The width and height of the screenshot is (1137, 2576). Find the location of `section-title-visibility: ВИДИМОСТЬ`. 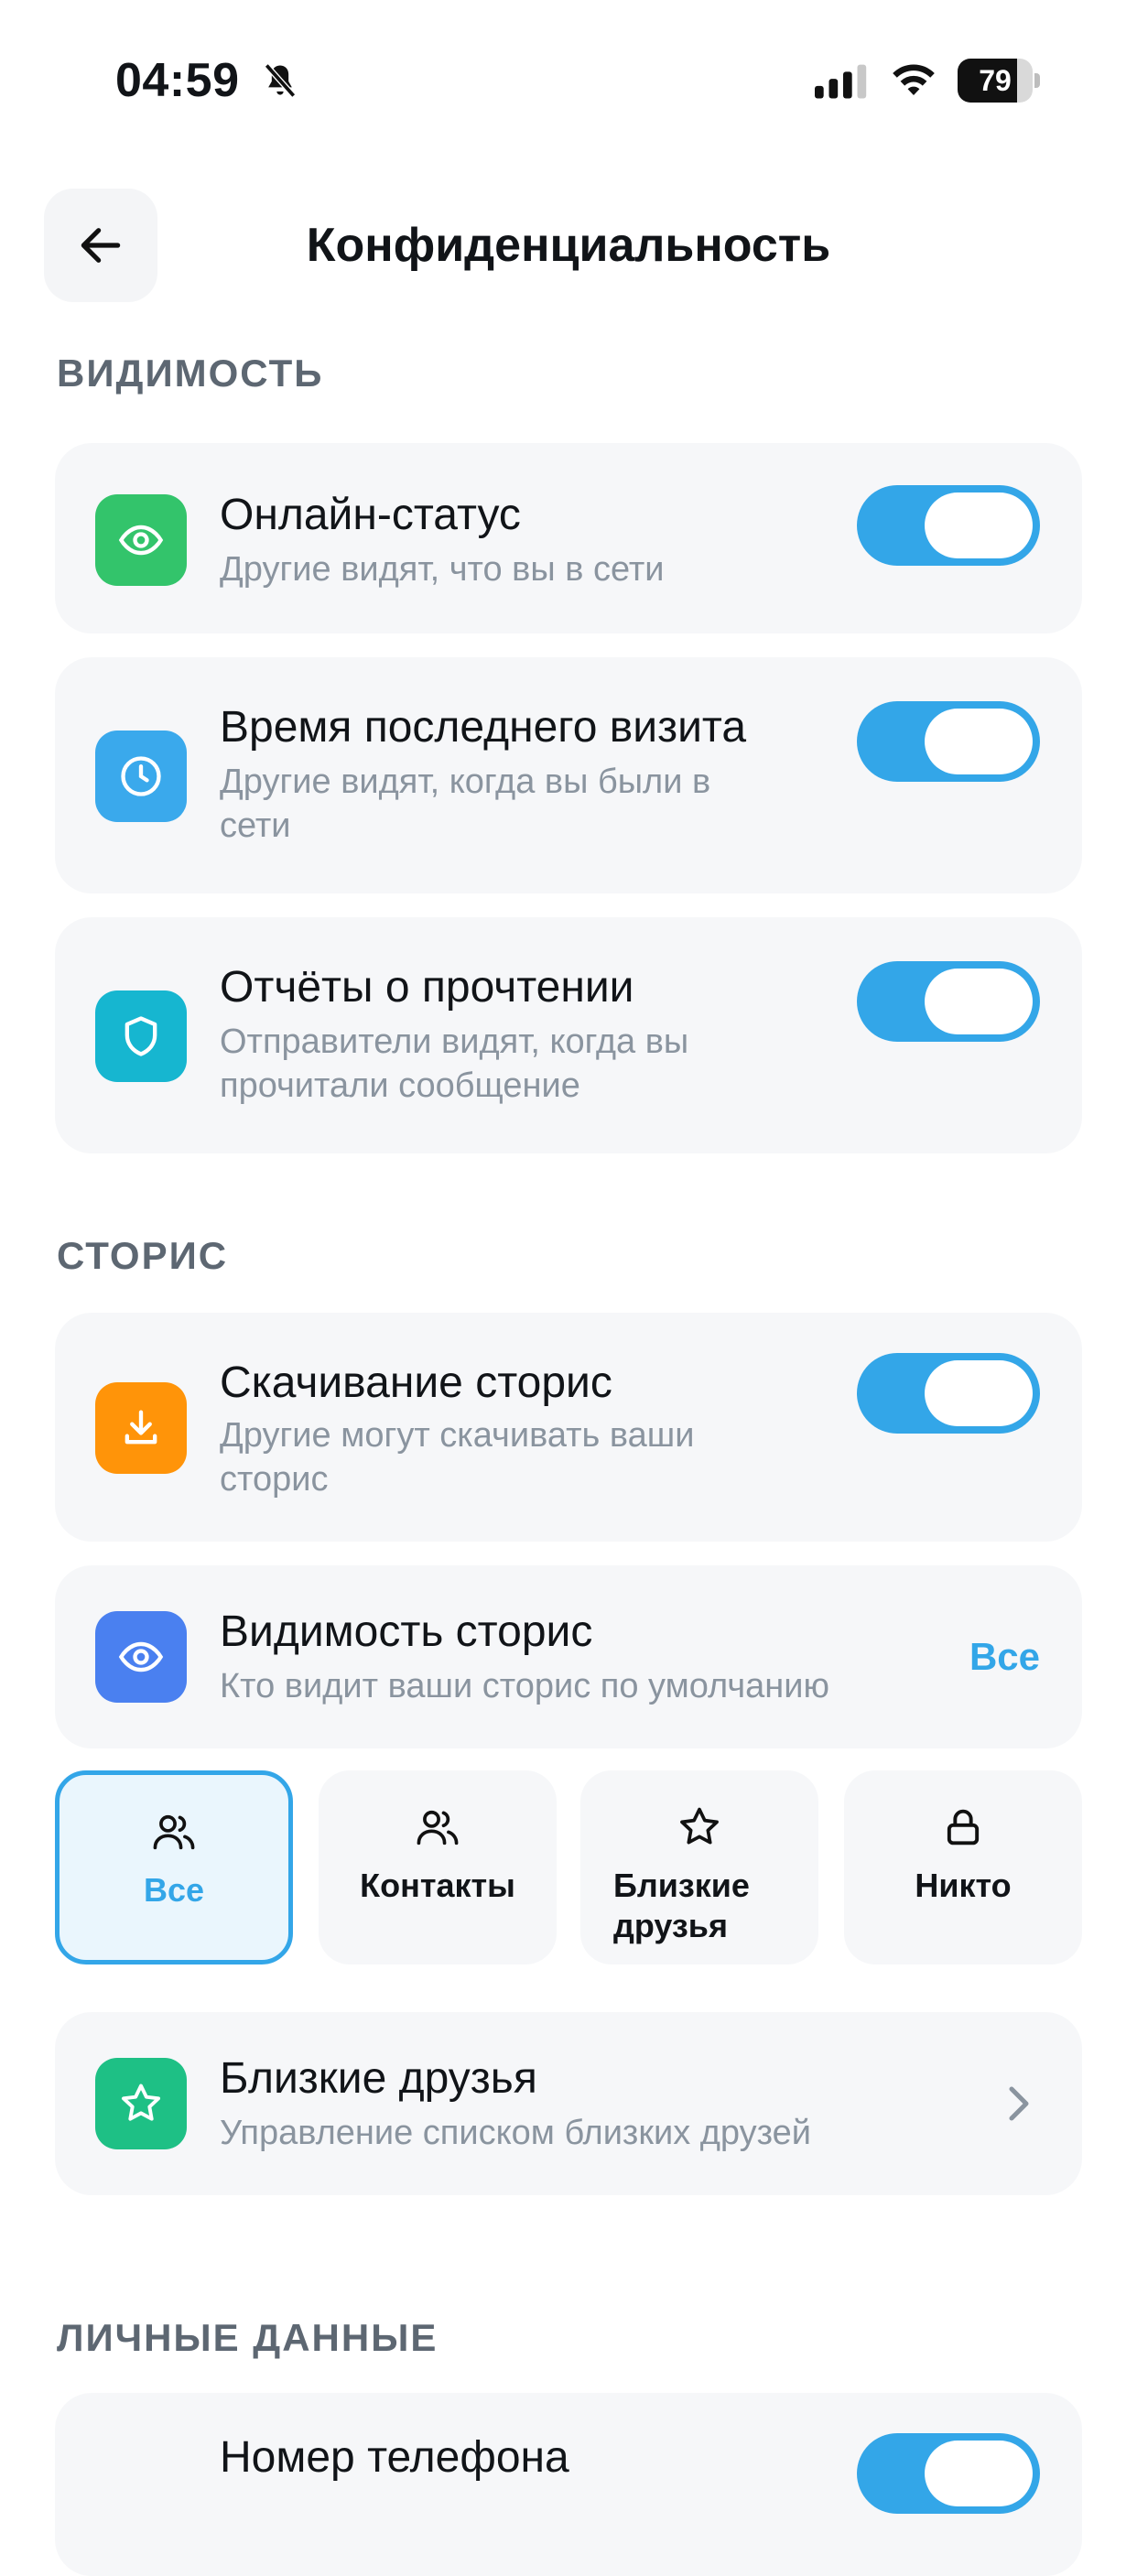

section-title-visibility: ВИДИМОСТЬ is located at coordinates (191, 374).